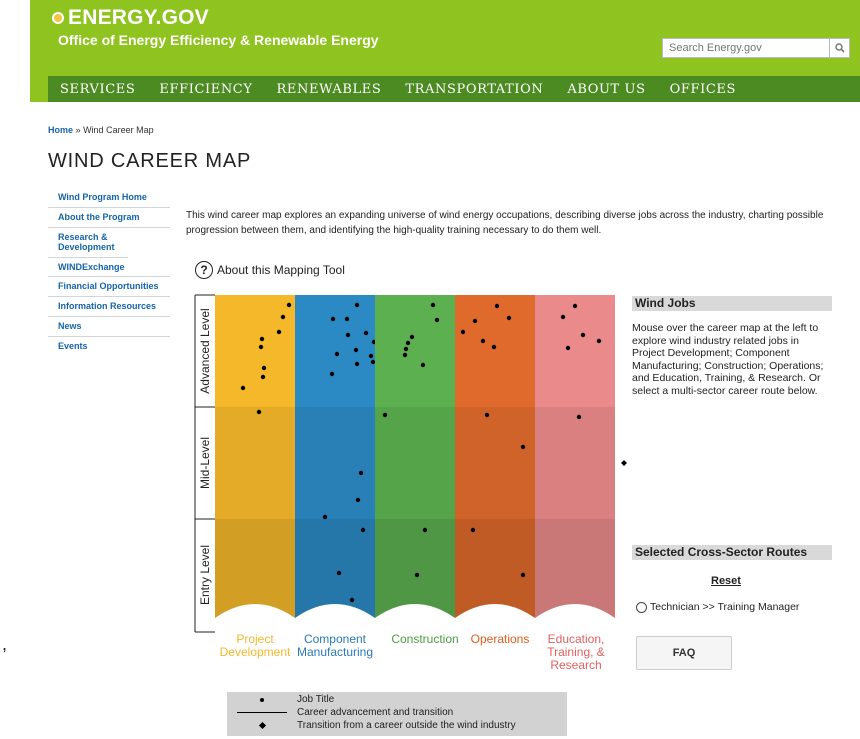 The width and height of the screenshot is (860, 739). Describe the element at coordinates (576, 652) in the screenshot. I see `sector-label-education-training-research: Education, Training, & Research` at that location.